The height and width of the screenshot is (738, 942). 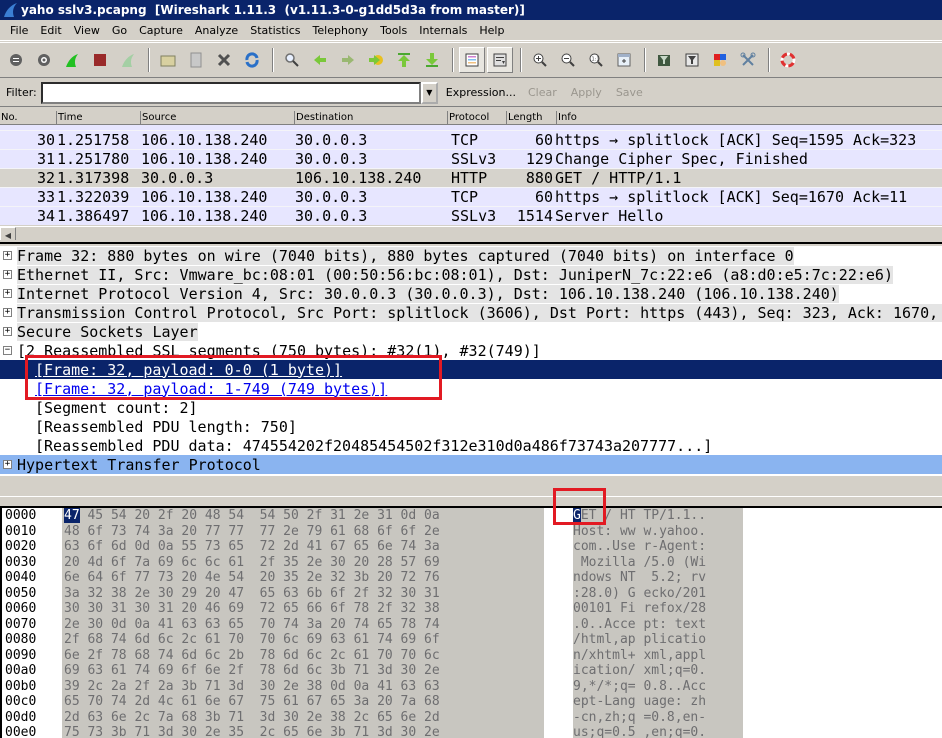 I want to click on hex-byte-first: 39, so click(x=72, y=686).